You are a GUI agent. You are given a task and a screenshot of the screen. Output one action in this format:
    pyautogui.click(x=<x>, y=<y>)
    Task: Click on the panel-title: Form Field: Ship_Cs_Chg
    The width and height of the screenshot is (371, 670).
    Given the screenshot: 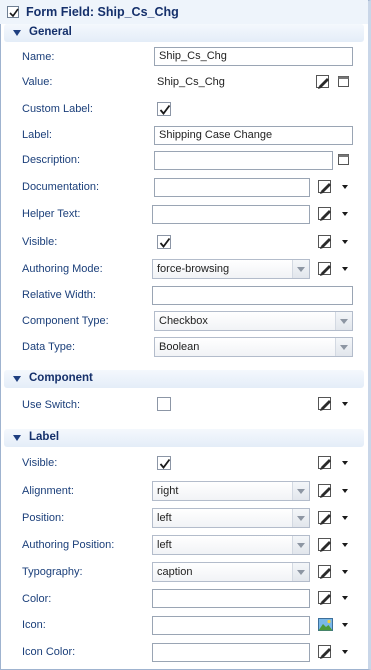 What is the action you would take?
    pyautogui.click(x=102, y=12)
    